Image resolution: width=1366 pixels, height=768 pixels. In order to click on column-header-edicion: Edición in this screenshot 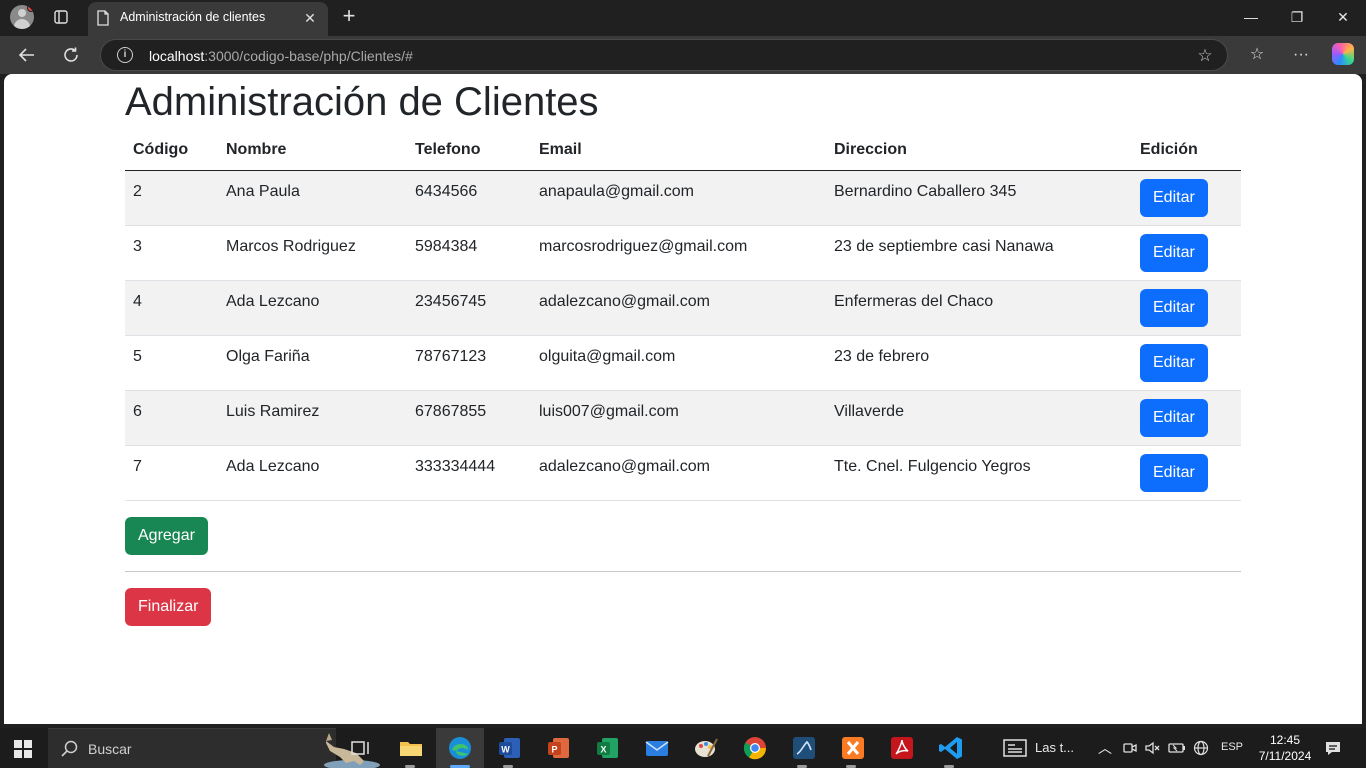, I will do `click(1186, 150)`.